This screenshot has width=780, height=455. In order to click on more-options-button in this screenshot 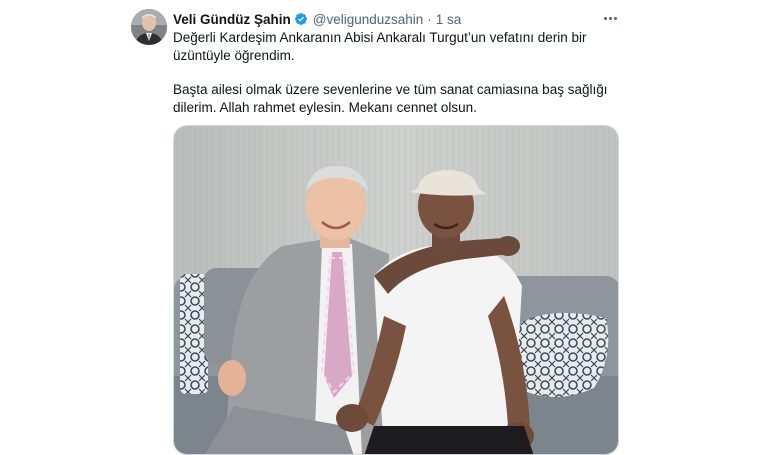, I will do `click(610, 18)`.